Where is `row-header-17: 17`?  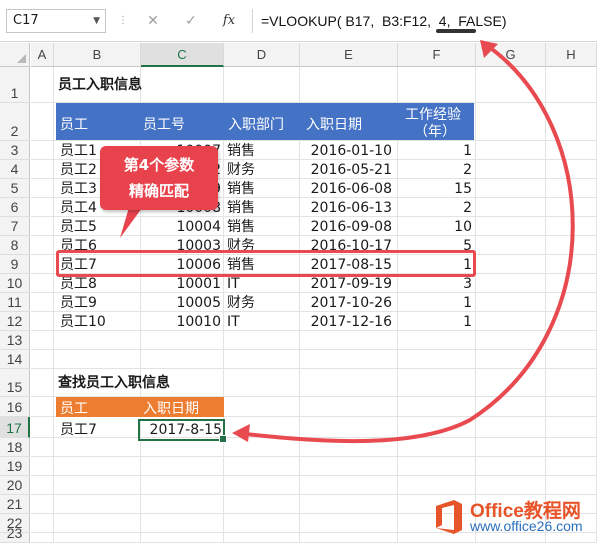 row-header-17: 17 is located at coordinates (15, 427).